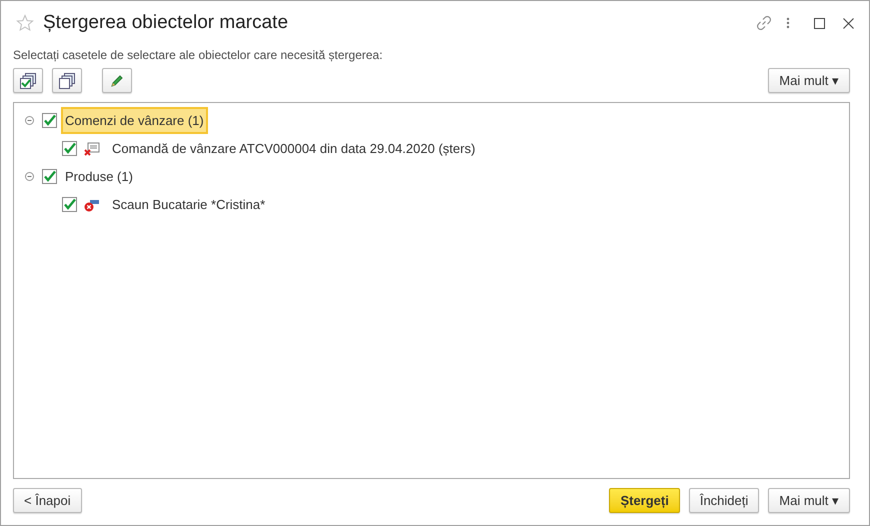 The height and width of the screenshot is (526, 870). What do you see at coordinates (165, 22) in the screenshot?
I see `window-title: Ștergerea obiectelor marcate` at bounding box center [165, 22].